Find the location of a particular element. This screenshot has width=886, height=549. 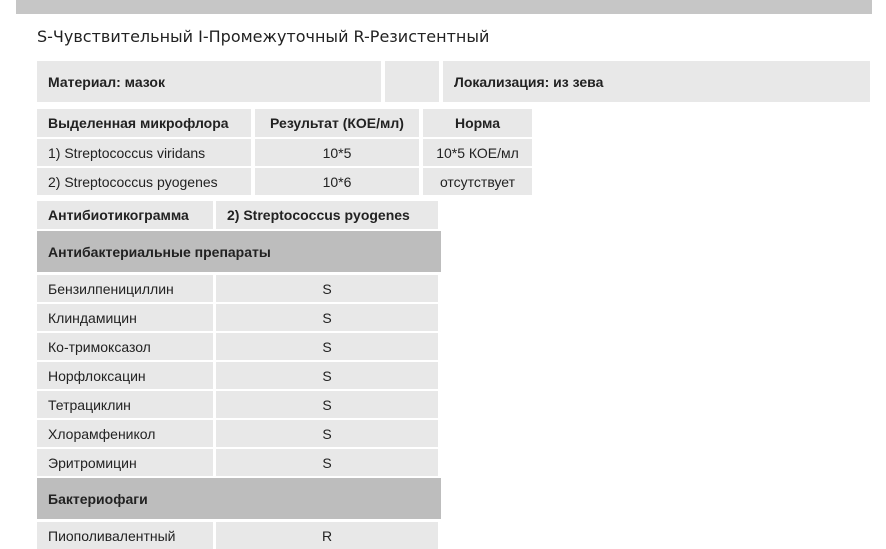

norm-value: отсутствует is located at coordinates (477, 181).